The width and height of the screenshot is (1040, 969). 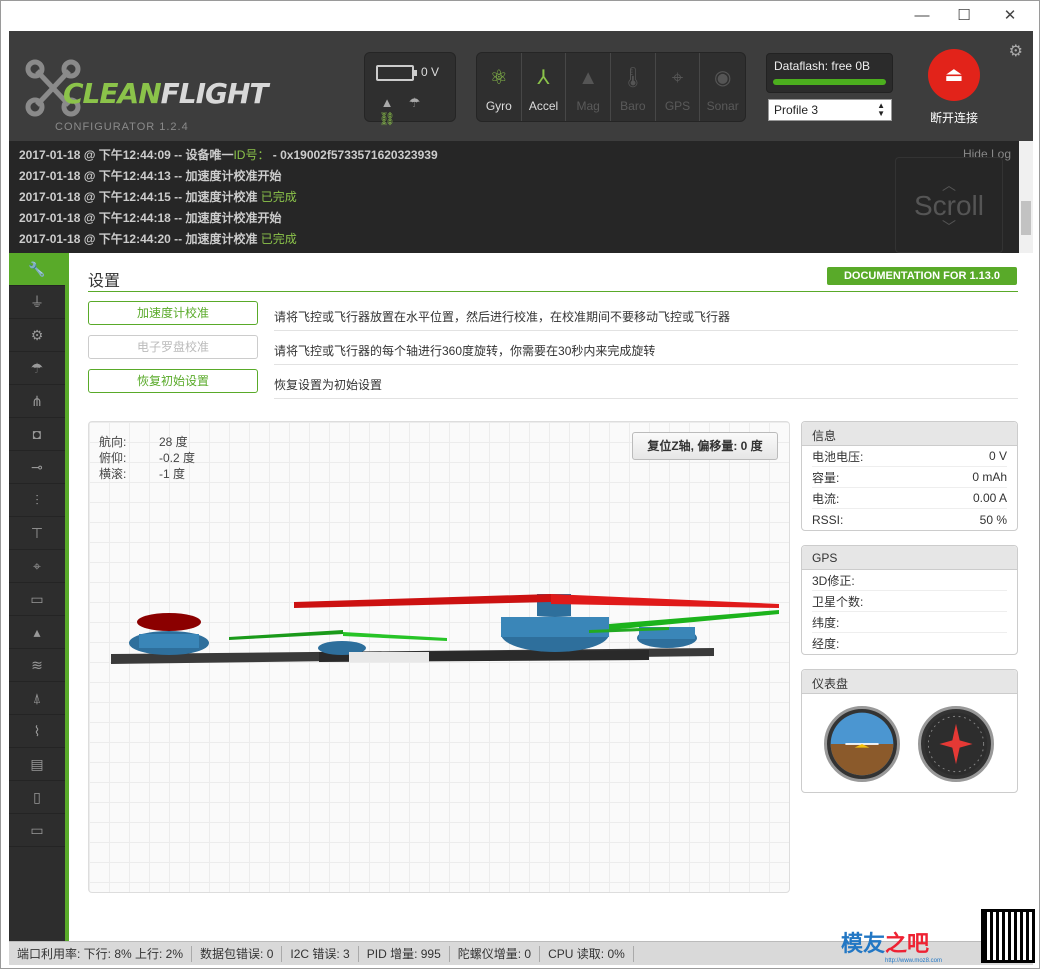 I want to click on quad-model-illustration, so click(x=445, y=629).